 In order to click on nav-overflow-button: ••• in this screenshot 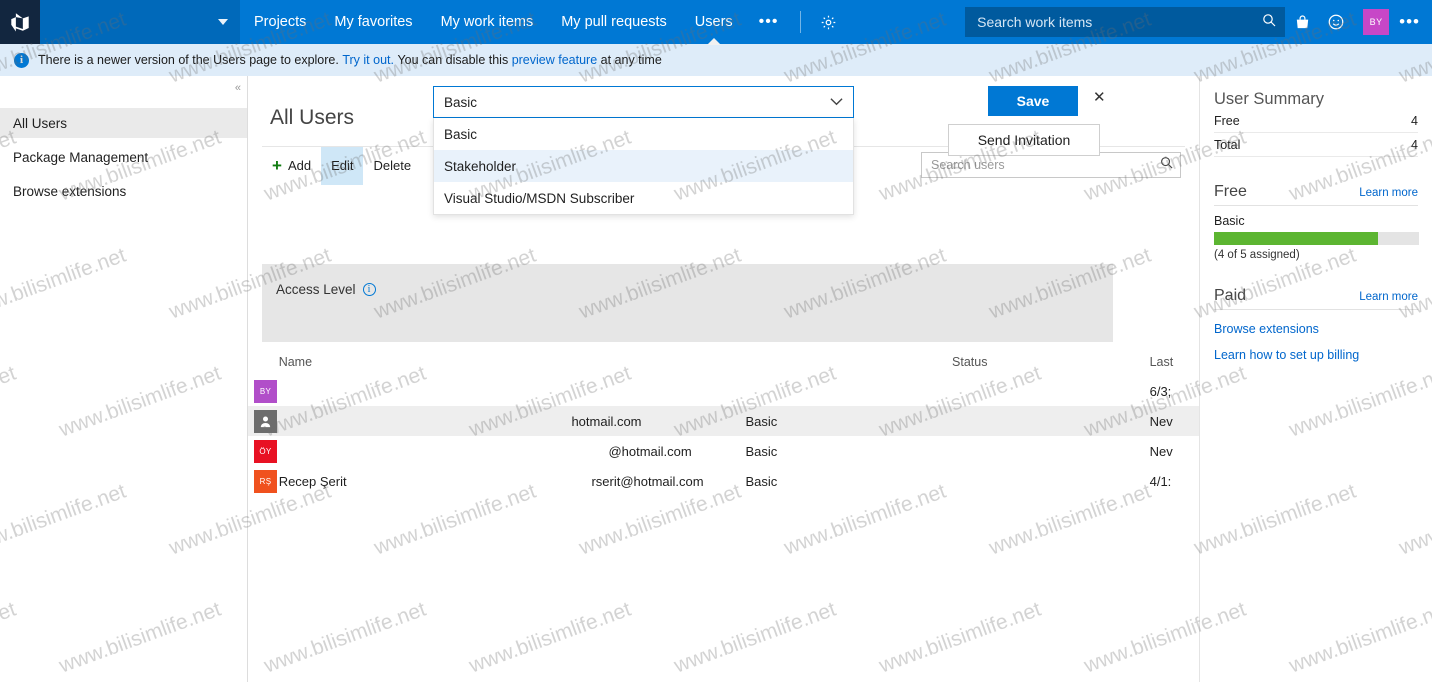, I will do `click(769, 22)`.